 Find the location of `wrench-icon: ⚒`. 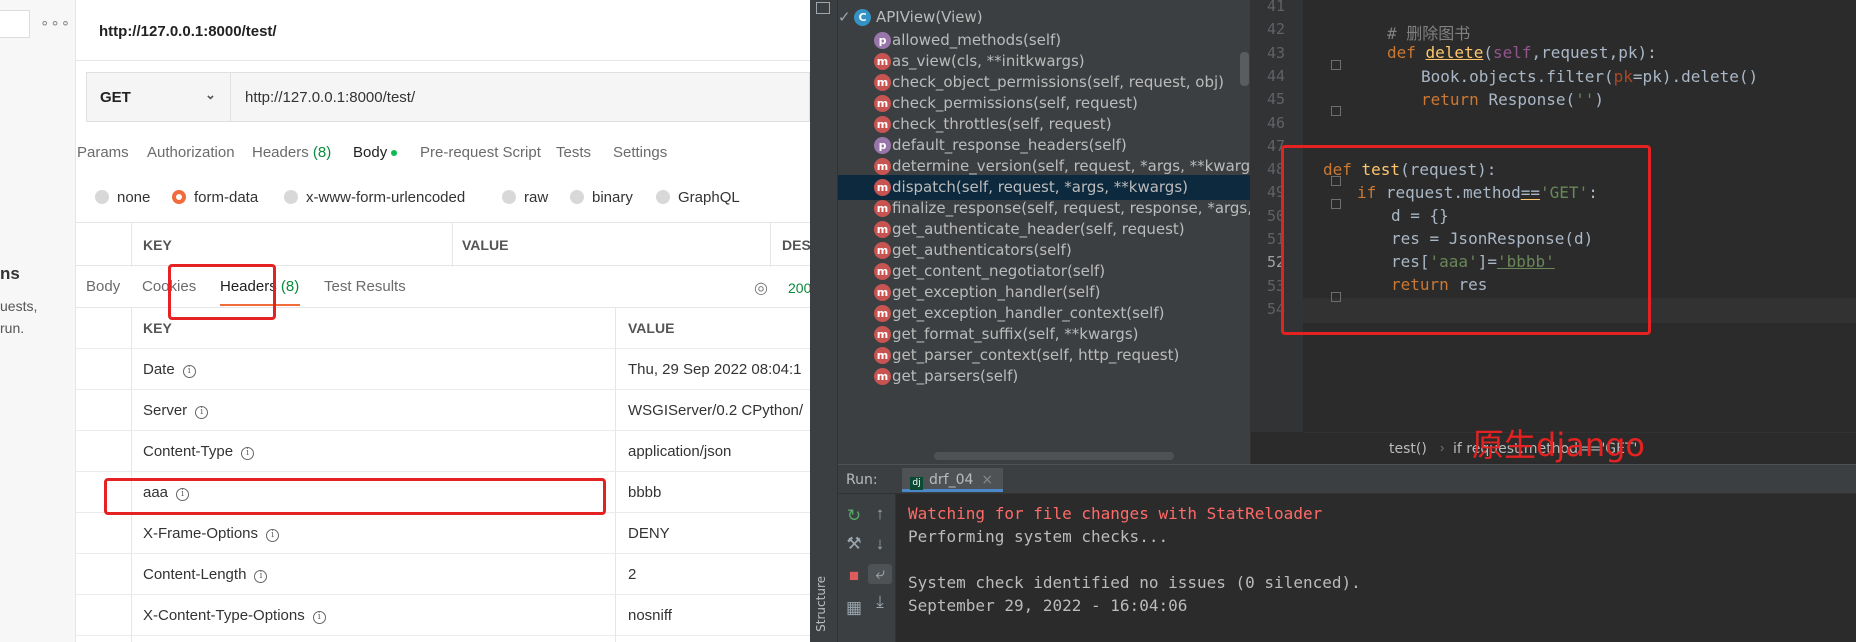

wrench-icon: ⚒ is located at coordinates (854, 544).